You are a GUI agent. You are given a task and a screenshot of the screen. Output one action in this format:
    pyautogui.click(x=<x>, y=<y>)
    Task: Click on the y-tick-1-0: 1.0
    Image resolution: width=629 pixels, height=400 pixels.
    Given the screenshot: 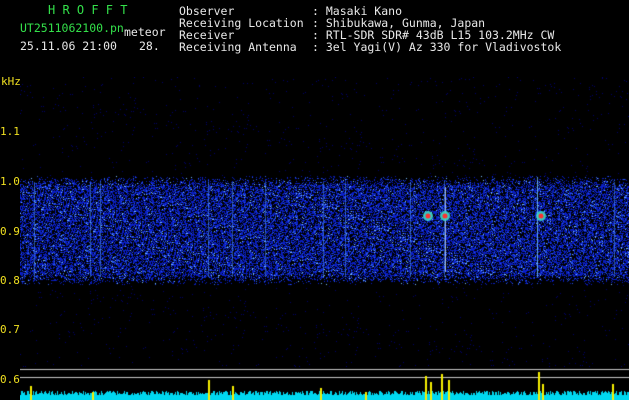 What is the action you would take?
    pyautogui.click(x=10, y=181)
    